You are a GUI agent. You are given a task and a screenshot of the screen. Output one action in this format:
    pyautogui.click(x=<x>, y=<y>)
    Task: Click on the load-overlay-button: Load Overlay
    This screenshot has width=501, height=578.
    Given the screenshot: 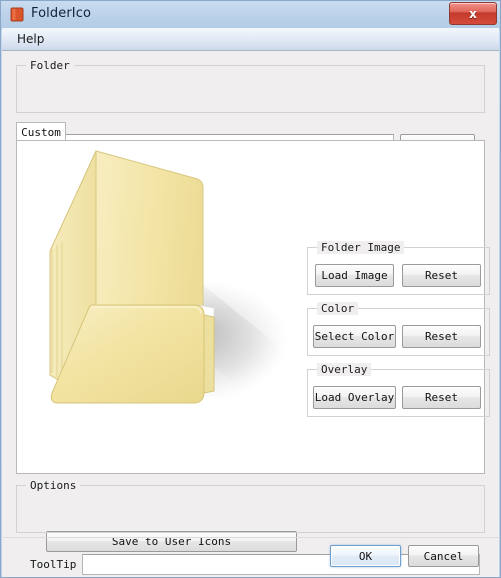 What is the action you would take?
    pyautogui.click(x=354, y=397)
    